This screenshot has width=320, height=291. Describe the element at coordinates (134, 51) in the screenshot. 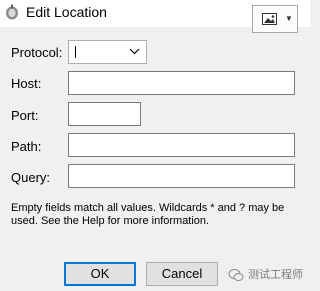

I see `chevron-down-icon` at that location.